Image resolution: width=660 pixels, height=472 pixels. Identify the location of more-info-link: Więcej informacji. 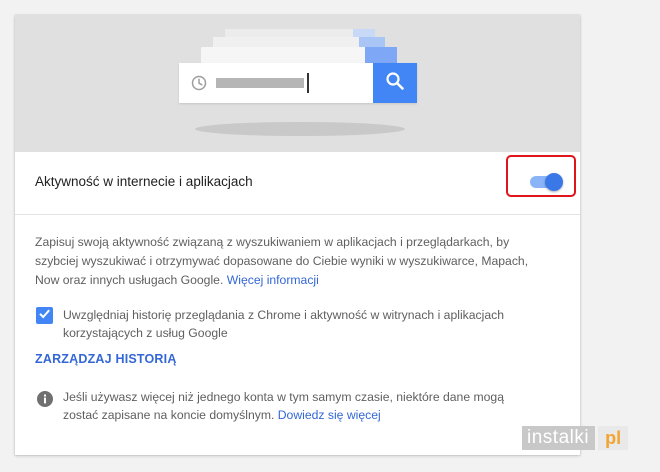
(273, 280).